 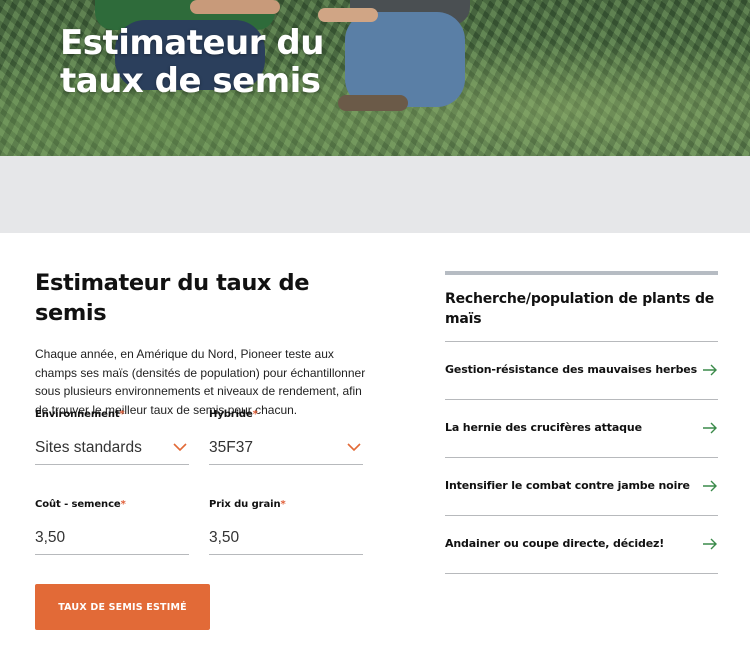 What do you see at coordinates (581, 315) in the screenshot?
I see `sidebar-title: Recherche/population de plants de maïs` at bounding box center [581, 315].